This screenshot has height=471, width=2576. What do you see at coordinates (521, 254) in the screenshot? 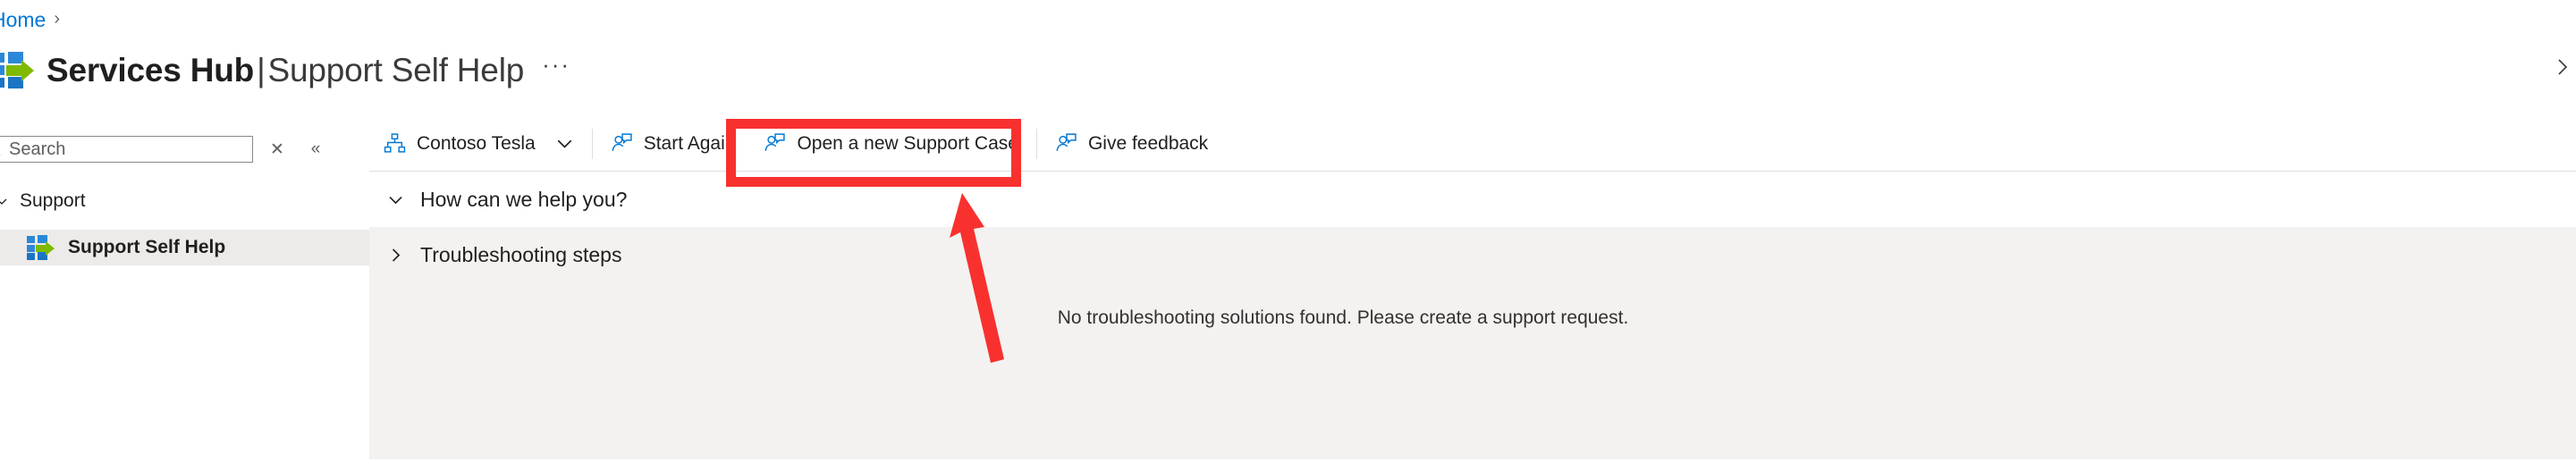
I see `section-troubleshooting-steps-label: Troubleshooting steps` at bounding box center [521, 254].